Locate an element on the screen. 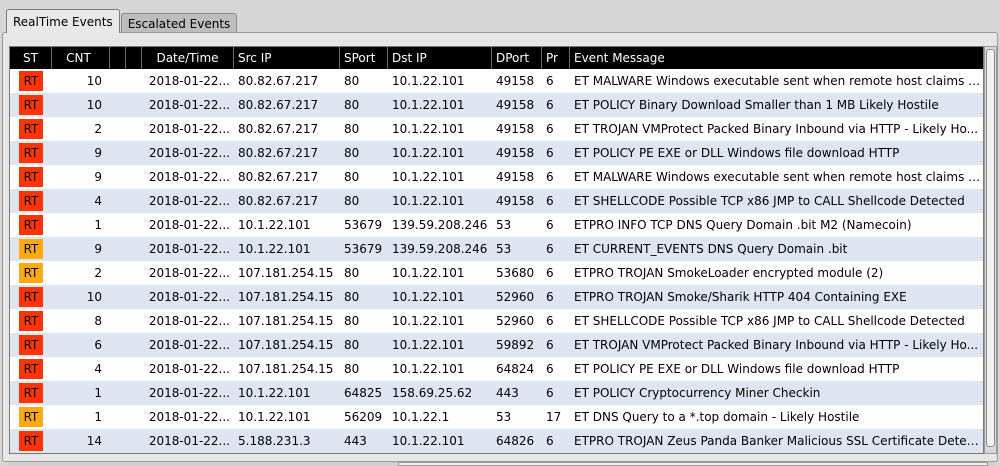 This screenshot has width=1000, height=466. horizontal-scrollbar-thumb is located at coordinates (693, 464).